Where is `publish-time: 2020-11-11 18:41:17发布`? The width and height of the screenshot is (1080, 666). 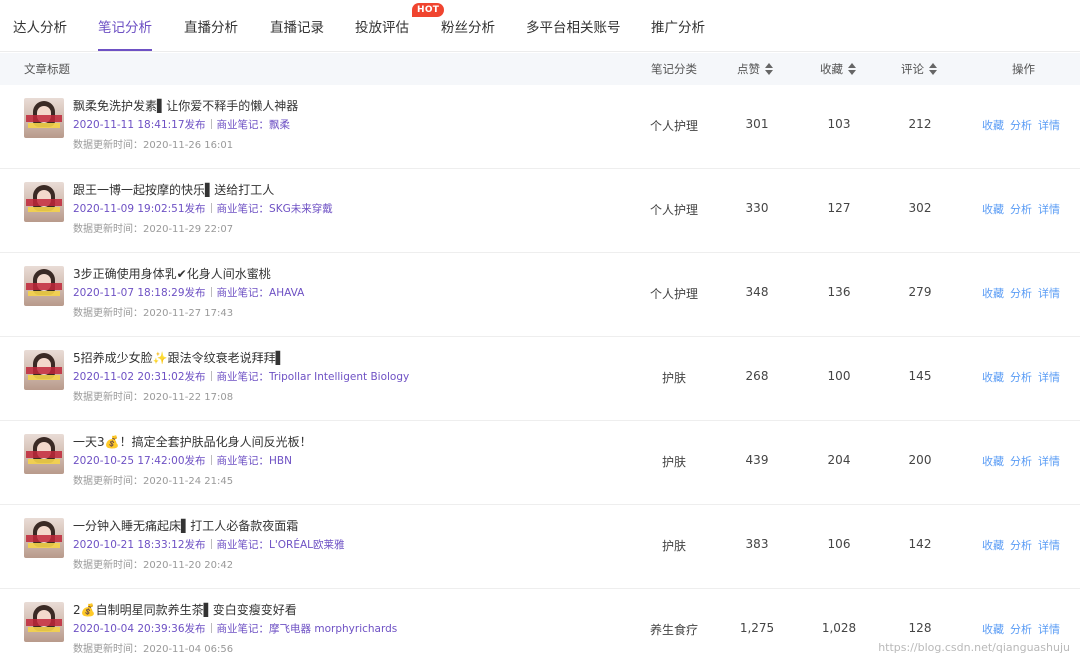 publish-time: 2020-11-11 18:41:17发布 is located at coordinates (139, 125).